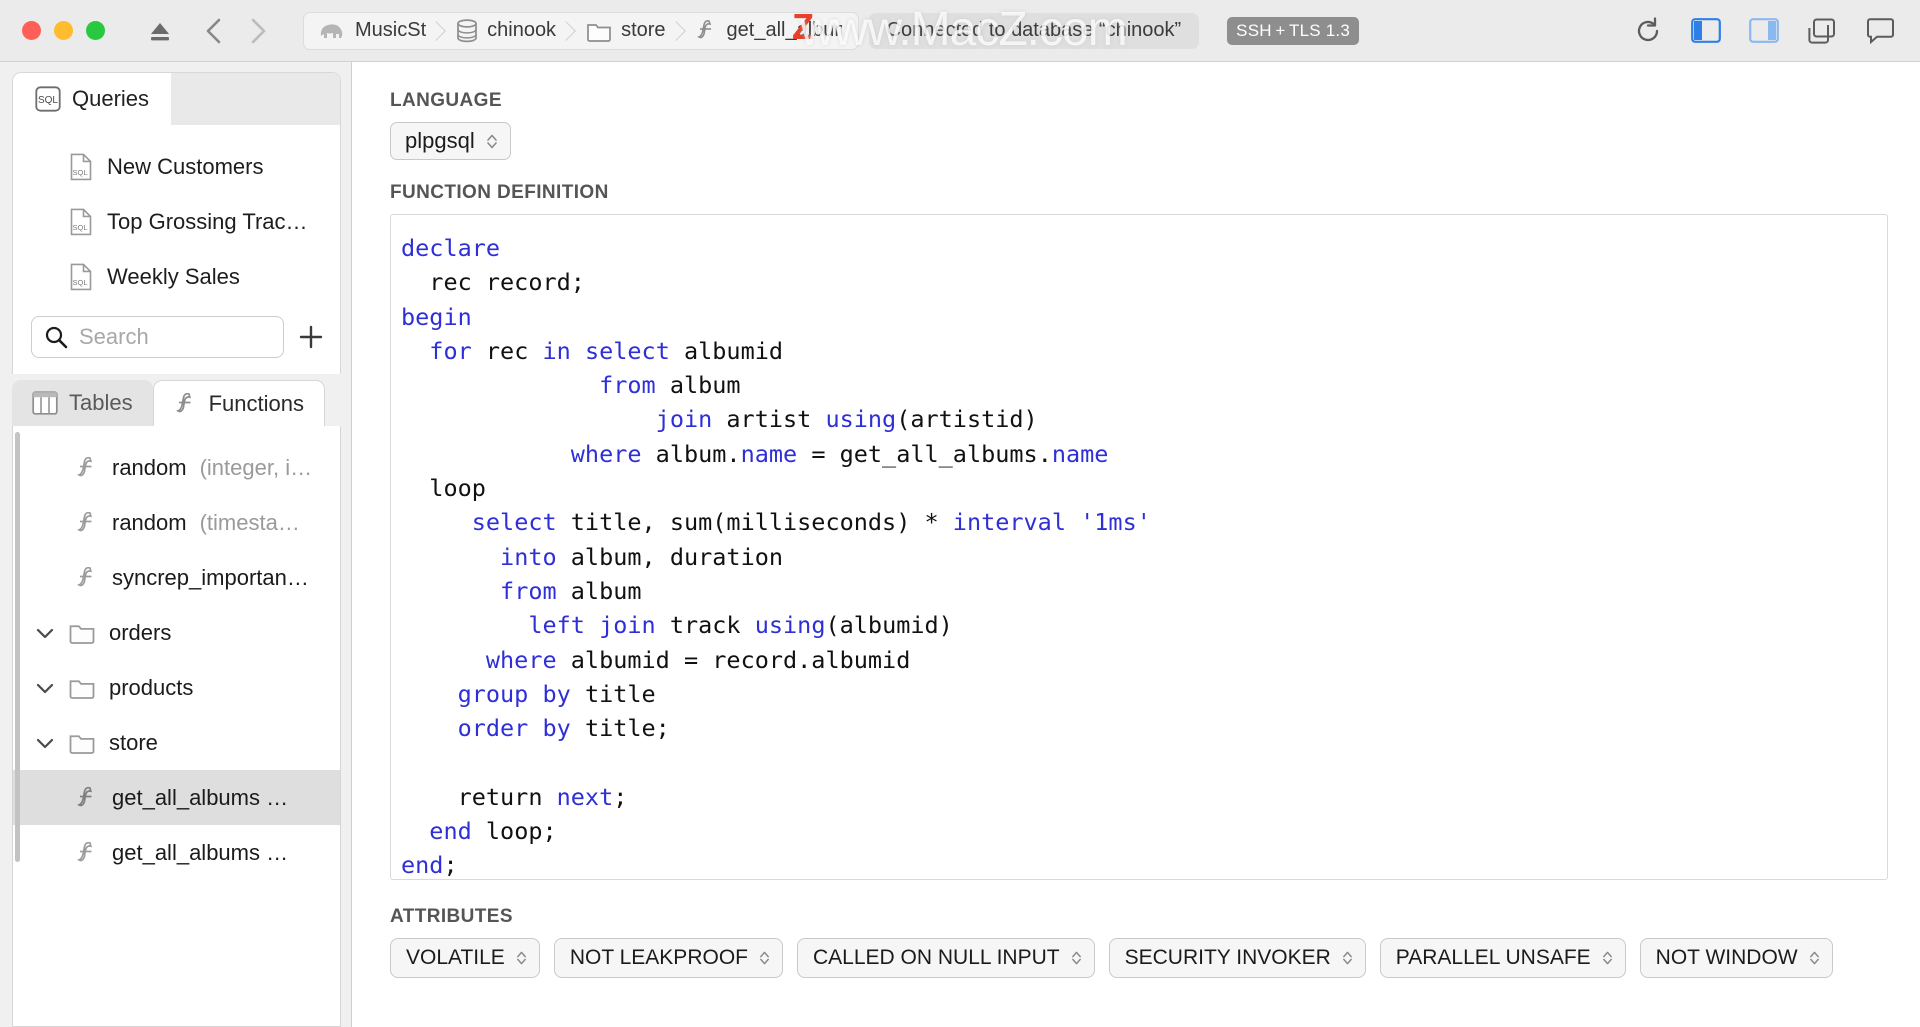 The height and width of the screenshot is (1027, 1920). Describe the element at coordinates (1706, 31) in the screenshot. I see `left-panel-icon` at that location.